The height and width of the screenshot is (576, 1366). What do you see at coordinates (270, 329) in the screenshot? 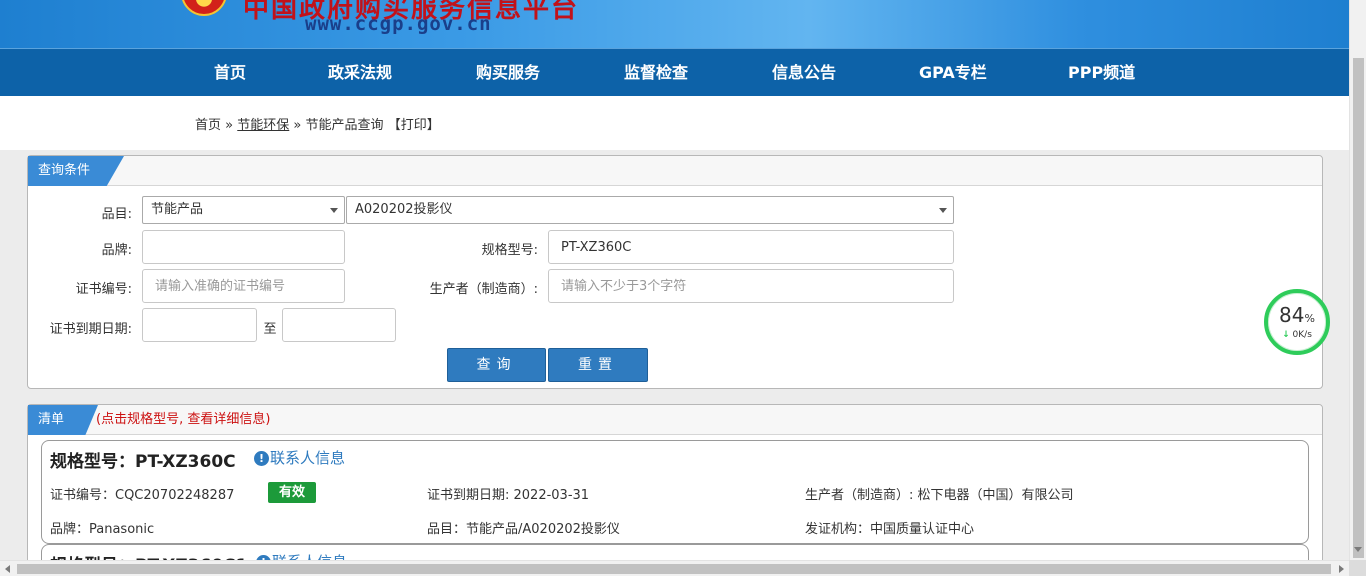
I see `expiry-to-label: 至` at bounding box center [270, 329].